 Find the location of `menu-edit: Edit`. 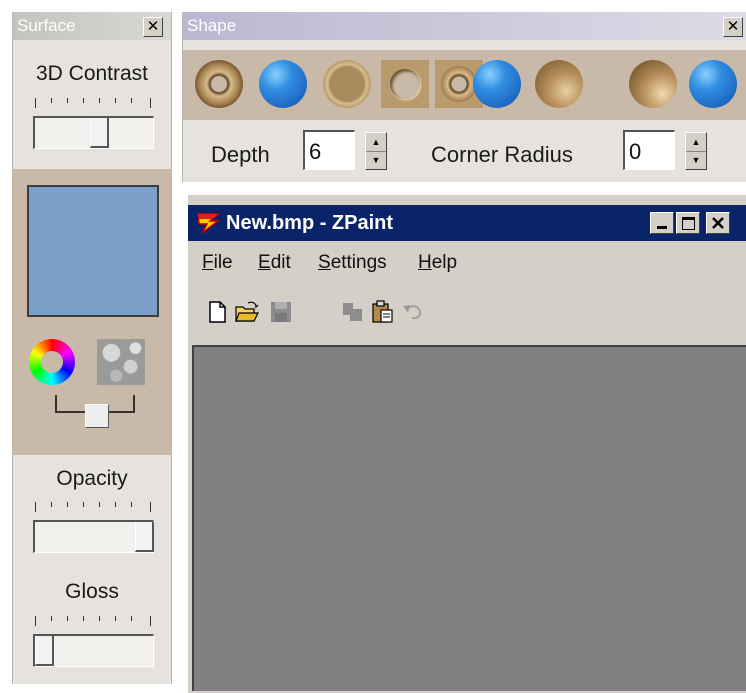

menu-edit: Edit is located at coordinates (274, 263).